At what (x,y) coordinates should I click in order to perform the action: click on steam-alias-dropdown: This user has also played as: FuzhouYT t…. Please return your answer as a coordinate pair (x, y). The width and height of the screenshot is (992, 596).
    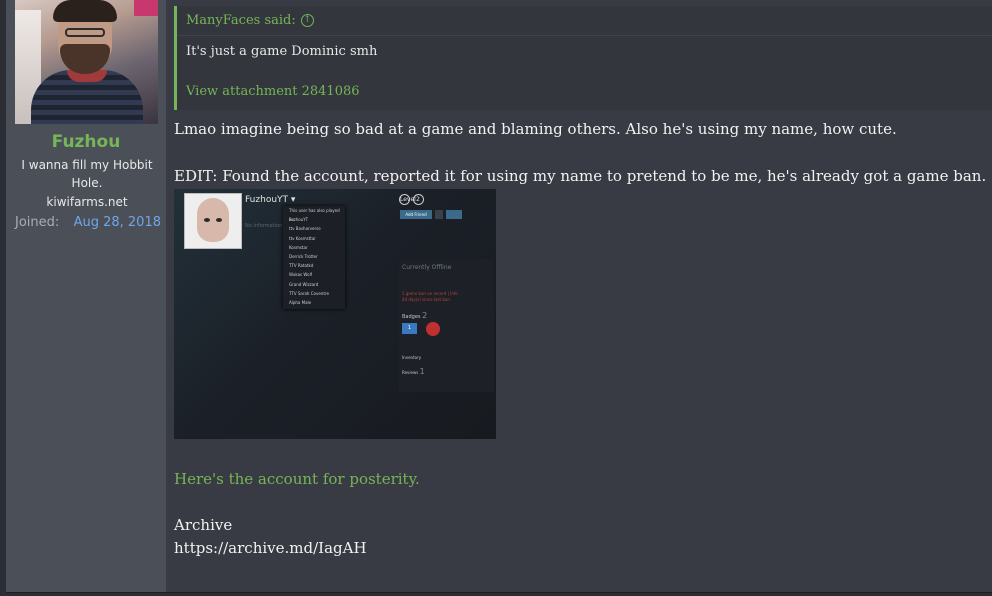
    Looking at the image, I should click on (314, 257).